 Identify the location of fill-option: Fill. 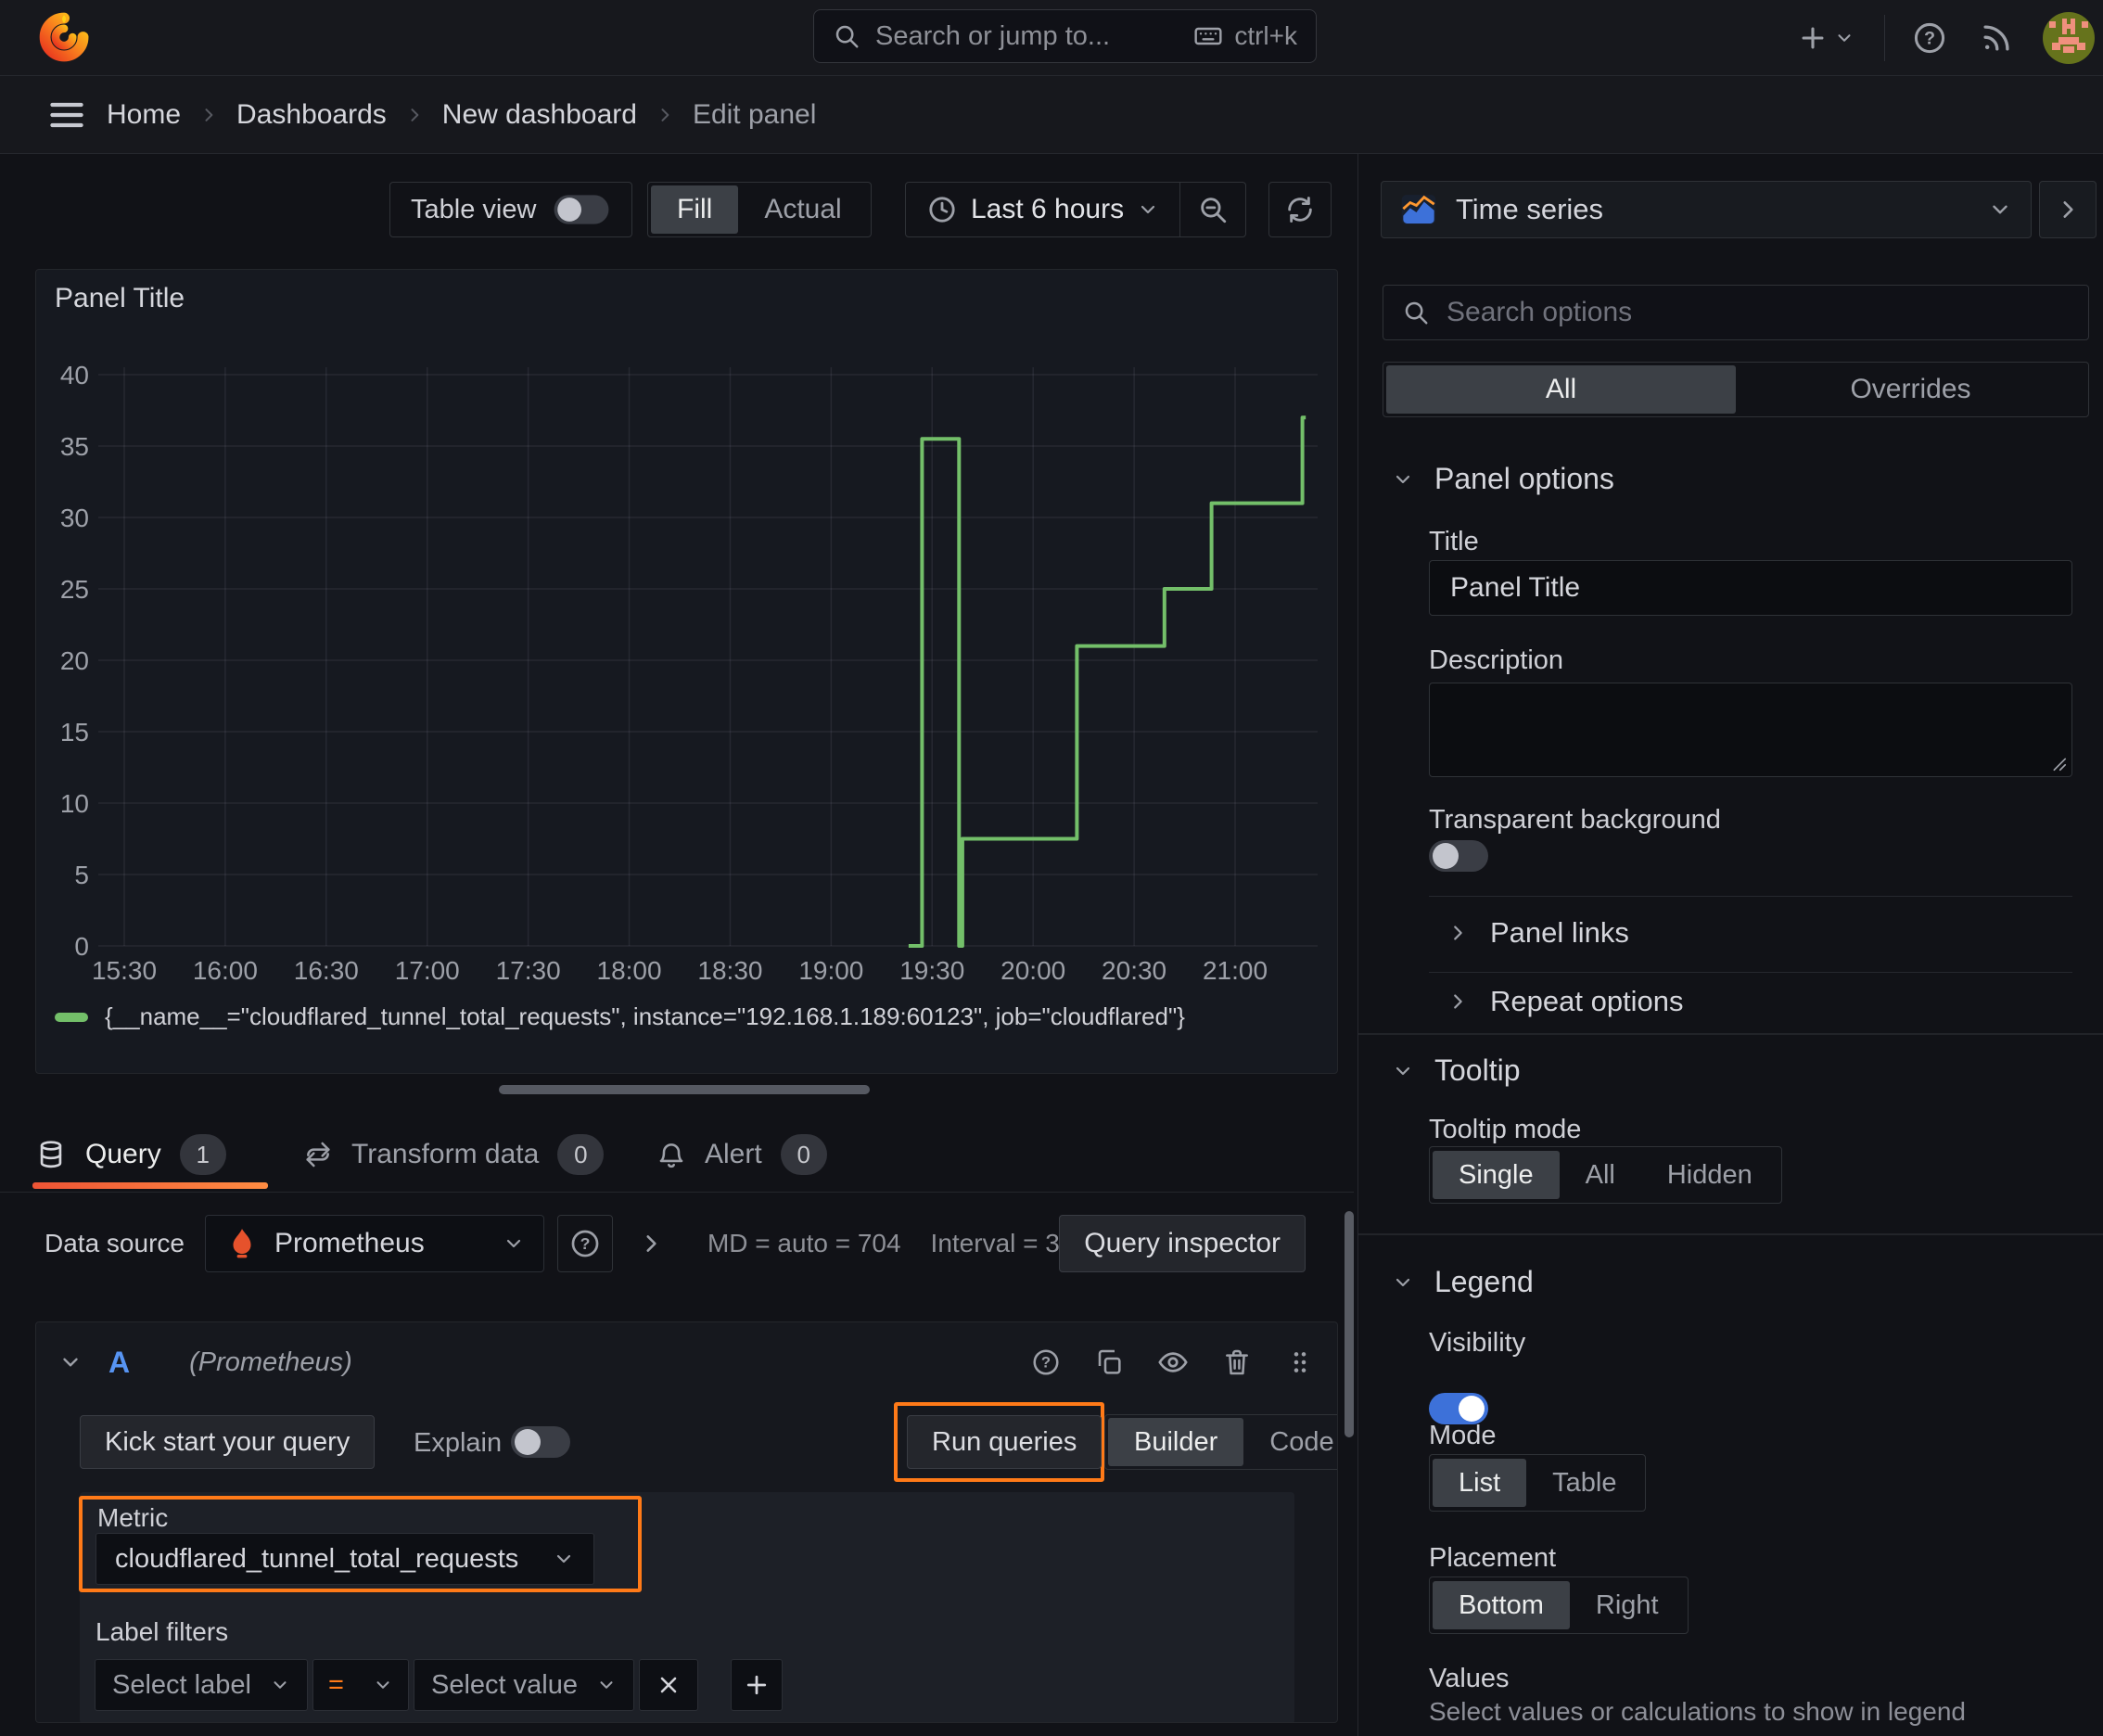
(695, 209).